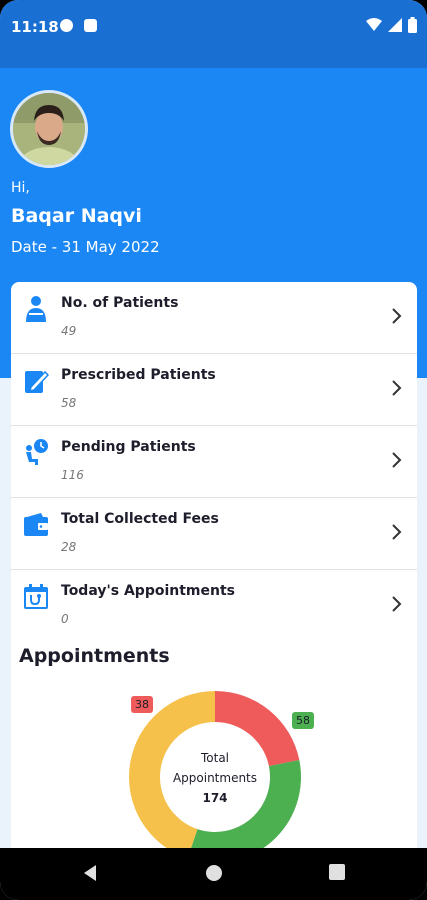  I want to click on donut-center-label: Total Appointments 174, so click(215, 778).